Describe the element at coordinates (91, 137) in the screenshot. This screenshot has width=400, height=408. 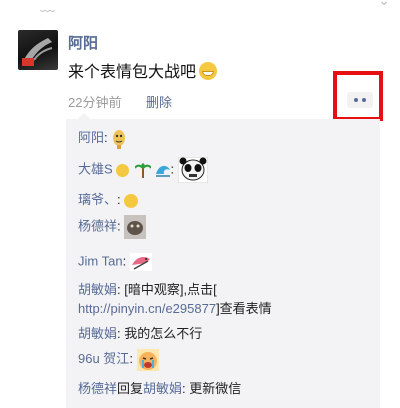
I see `comment-author: 阿阳` at that location.